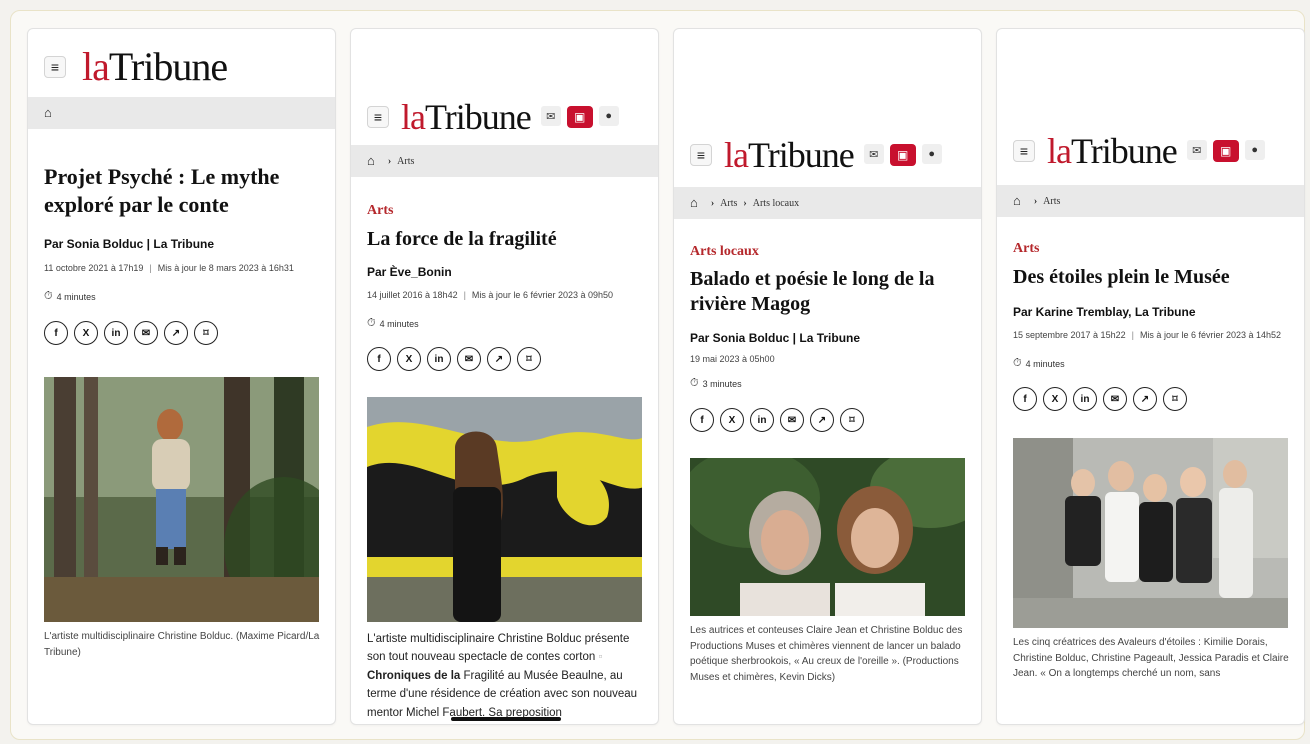 The height and width of the screenshot is (744, 1310). I want to click on reading-time: ⏱ 3 minutes, so click(828, 383).